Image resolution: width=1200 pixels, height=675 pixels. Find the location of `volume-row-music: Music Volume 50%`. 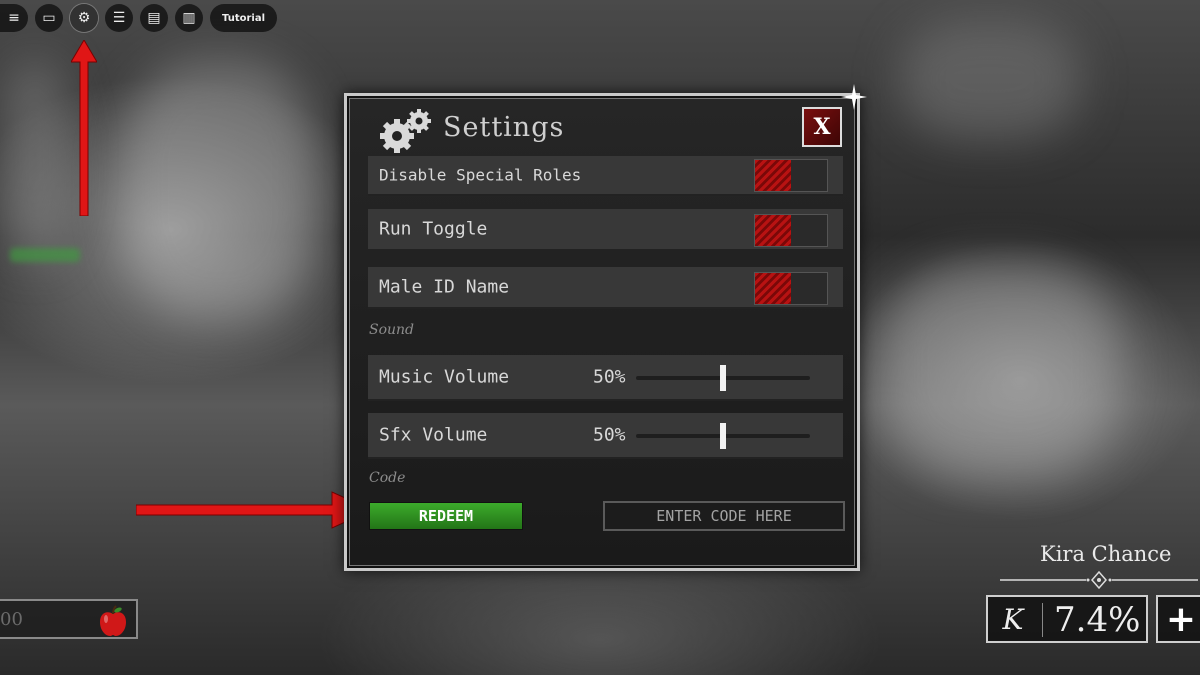

volume-row-music: Music Volume 50% is located at coordinates (605, 378).